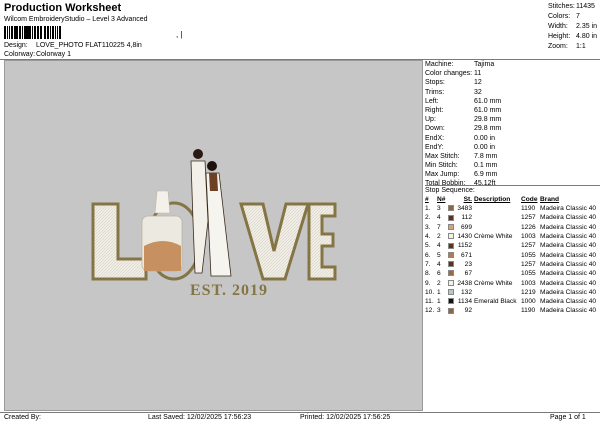 The image size is (600, 424). Describe the element at coordinates (119, 241) in the screenshot. I see `letter-l` at that location.